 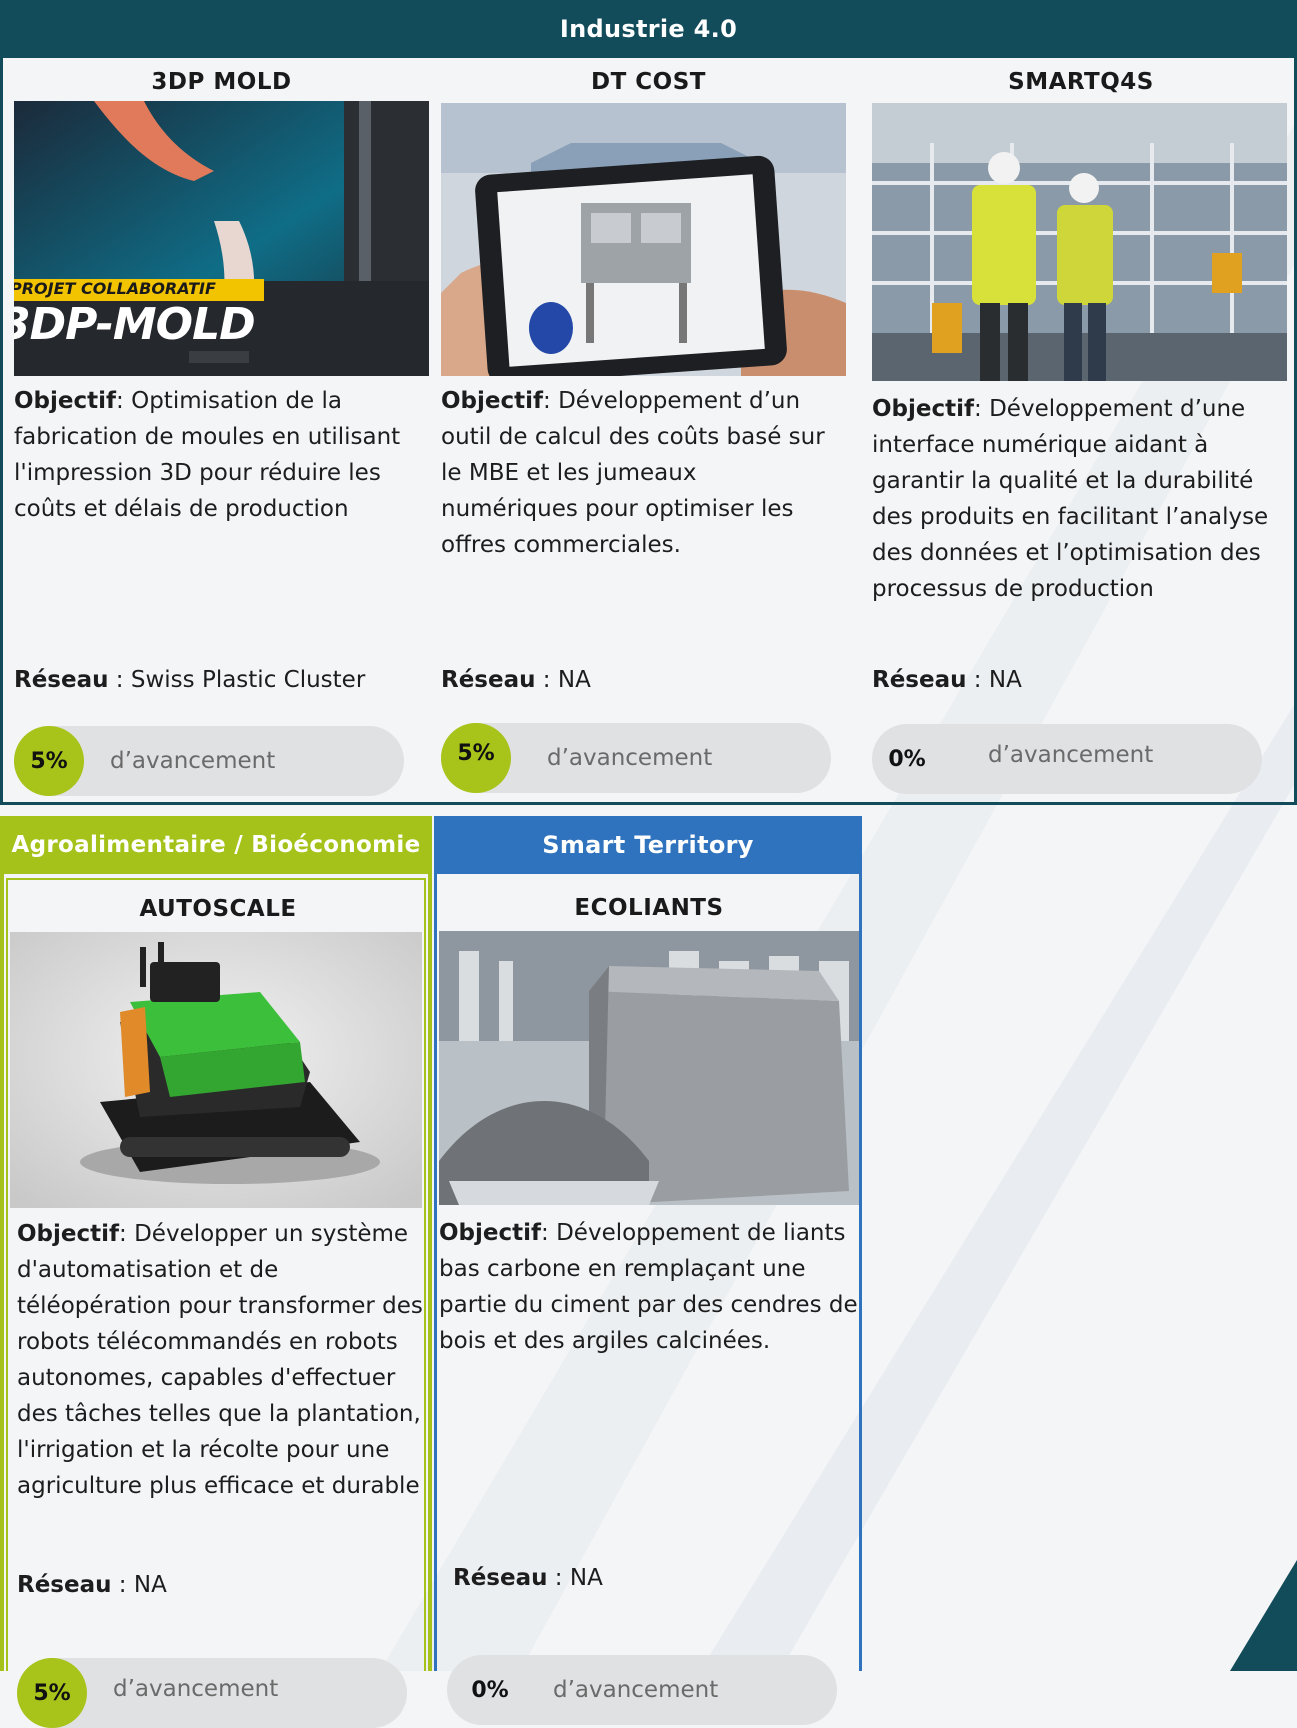 I want to click on image-caption-line-2: 3DP-MOLD, so click(x=135, y=324).